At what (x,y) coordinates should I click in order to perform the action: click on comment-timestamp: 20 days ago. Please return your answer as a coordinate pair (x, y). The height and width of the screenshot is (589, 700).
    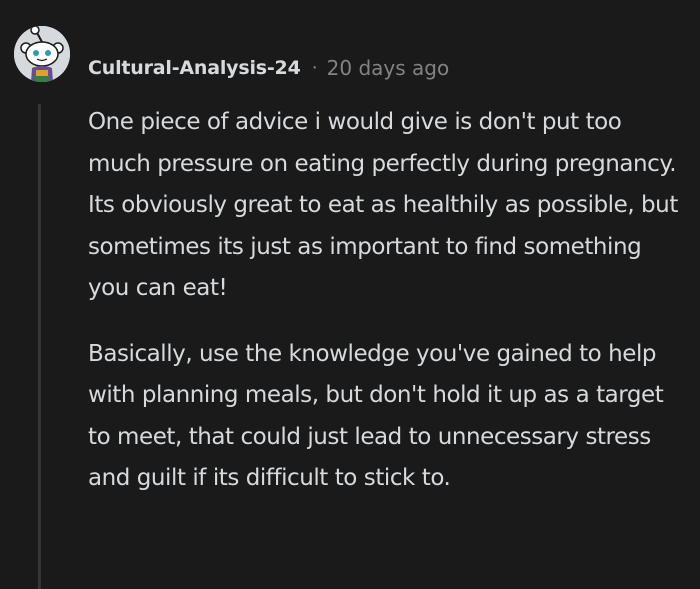
    Looking at the image, I should click on (388, 68).